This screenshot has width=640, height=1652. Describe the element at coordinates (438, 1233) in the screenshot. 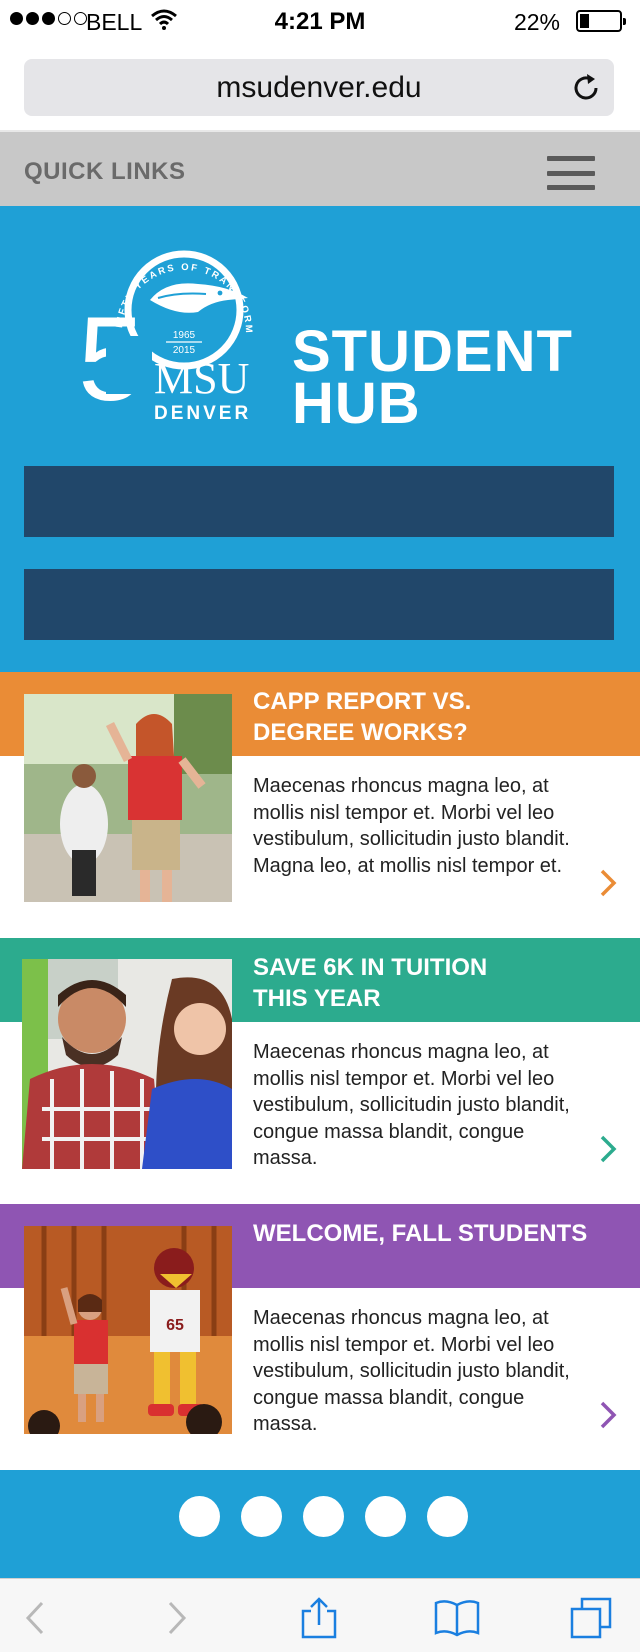

I see `card-heading: WELCOME, FALL STUDENTS` at that location.